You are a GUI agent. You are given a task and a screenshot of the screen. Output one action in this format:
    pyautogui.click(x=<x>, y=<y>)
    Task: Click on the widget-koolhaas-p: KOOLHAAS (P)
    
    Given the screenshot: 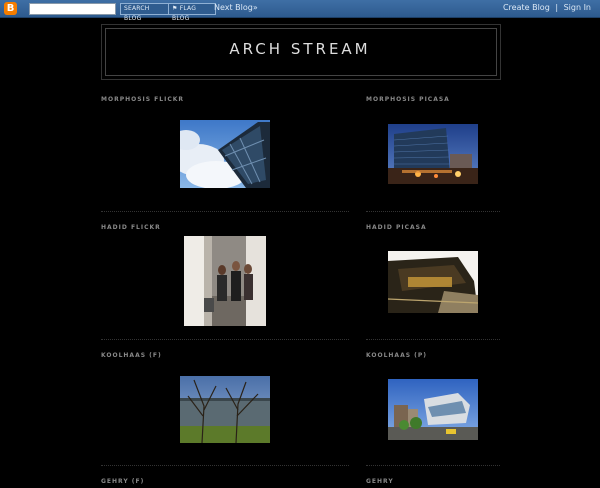 What is the action you would take?
    pyautogui.click(x=433, y=412)
    